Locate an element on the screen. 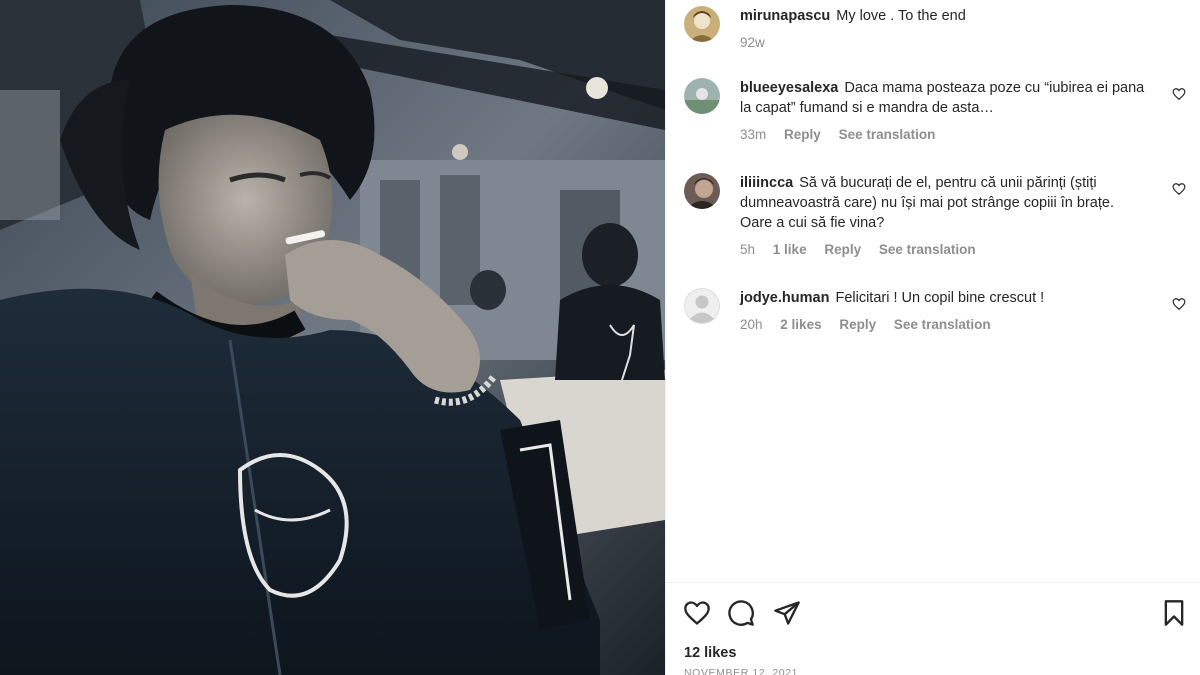  caption-text: mirunapascu My love . To the end 92w is located at coordinates (943, 28).